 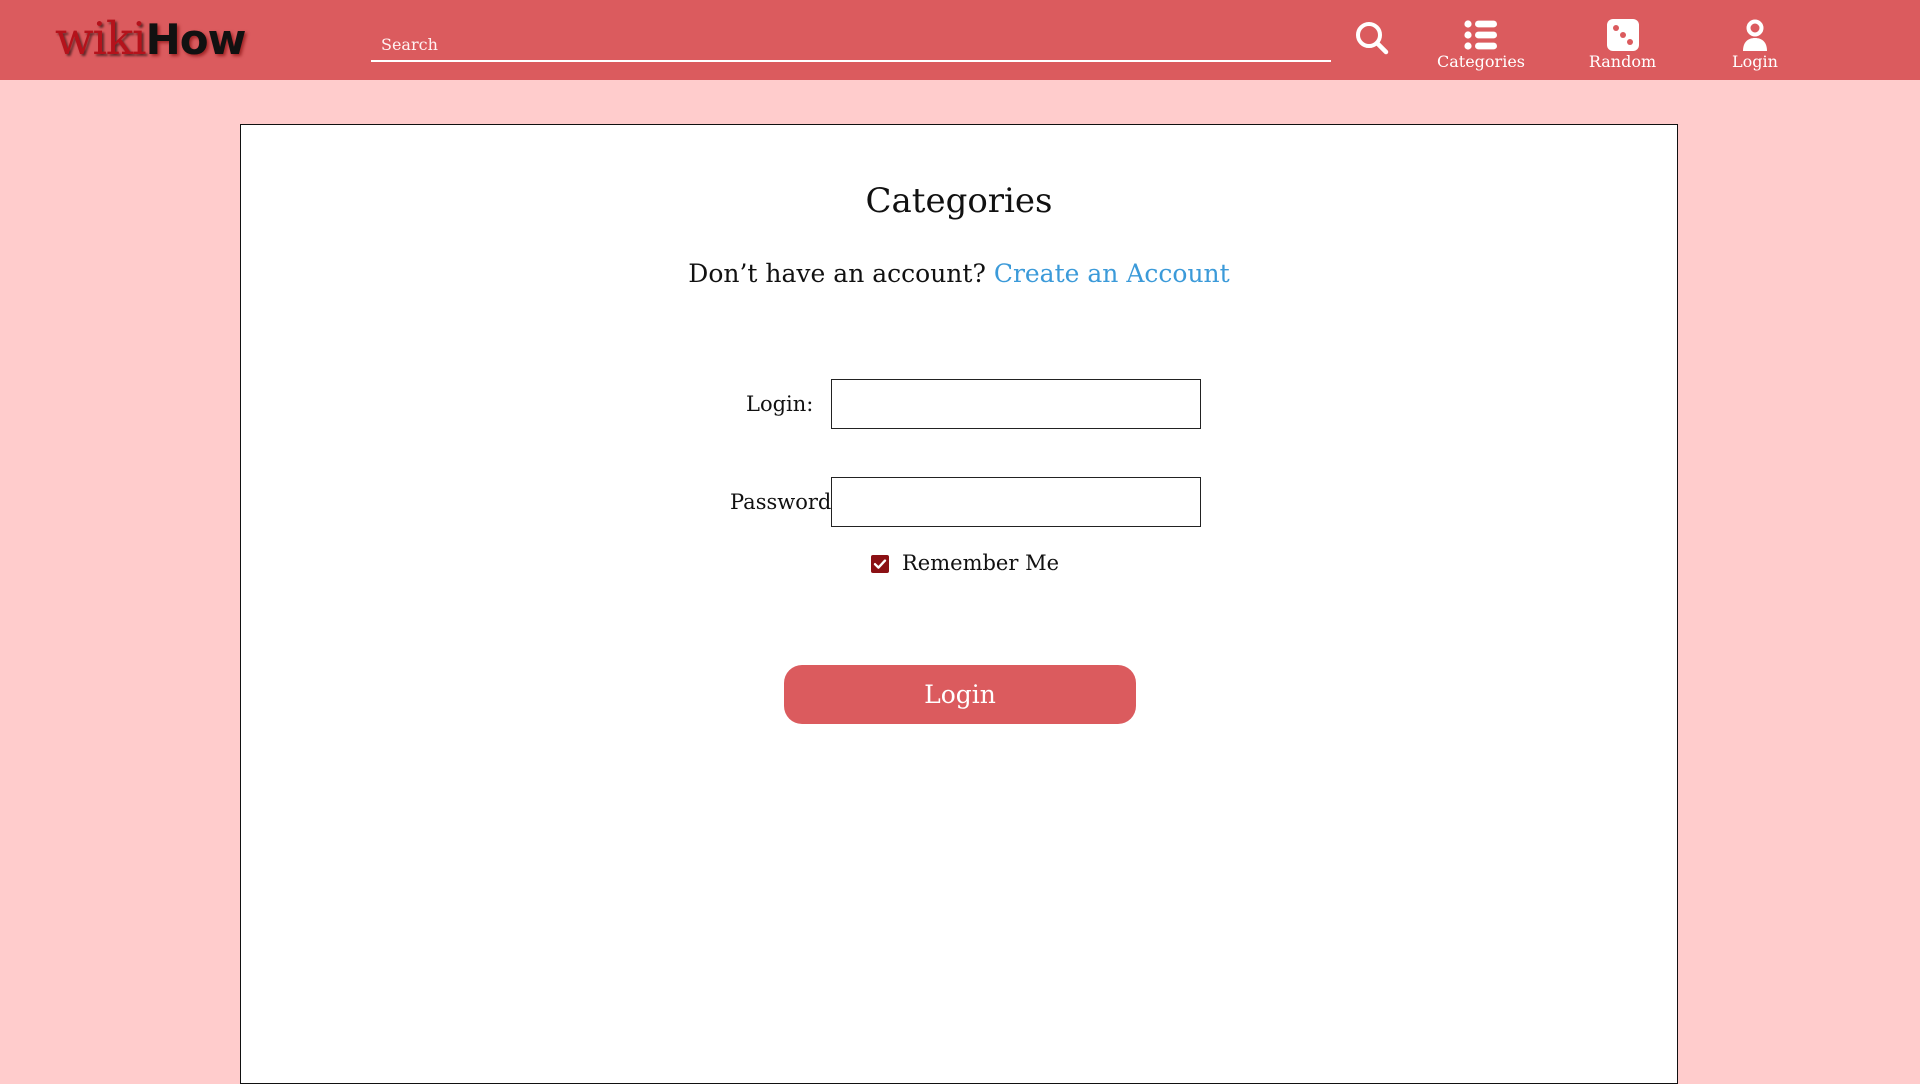 What do you see at coordinates (1016, 404) in the screenshot?
I see `login-field` at bounding box center [1016, 404].